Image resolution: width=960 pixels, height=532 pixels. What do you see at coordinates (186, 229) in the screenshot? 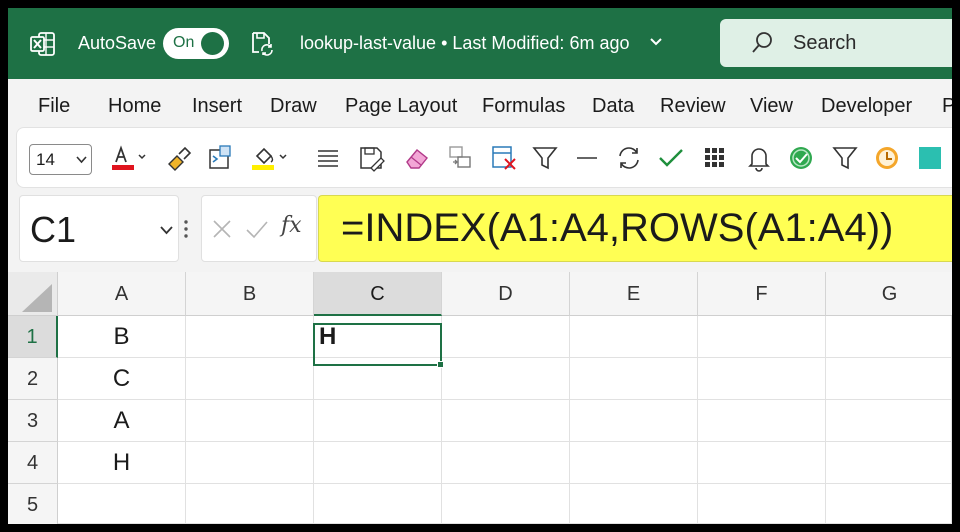
I see `more-dots-icon` at bounding box center [186, 229].